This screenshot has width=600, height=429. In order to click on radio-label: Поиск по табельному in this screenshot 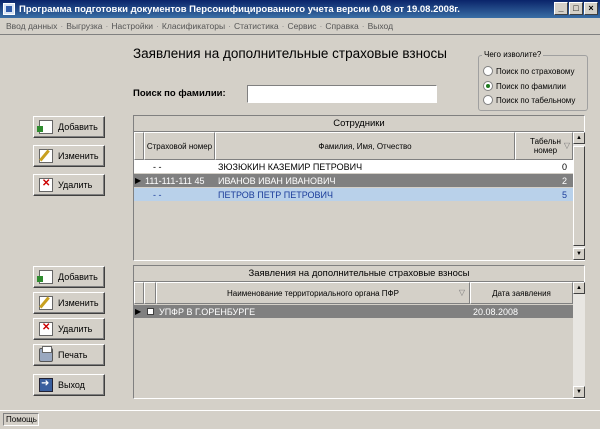, I will do `click(536, 100)`.